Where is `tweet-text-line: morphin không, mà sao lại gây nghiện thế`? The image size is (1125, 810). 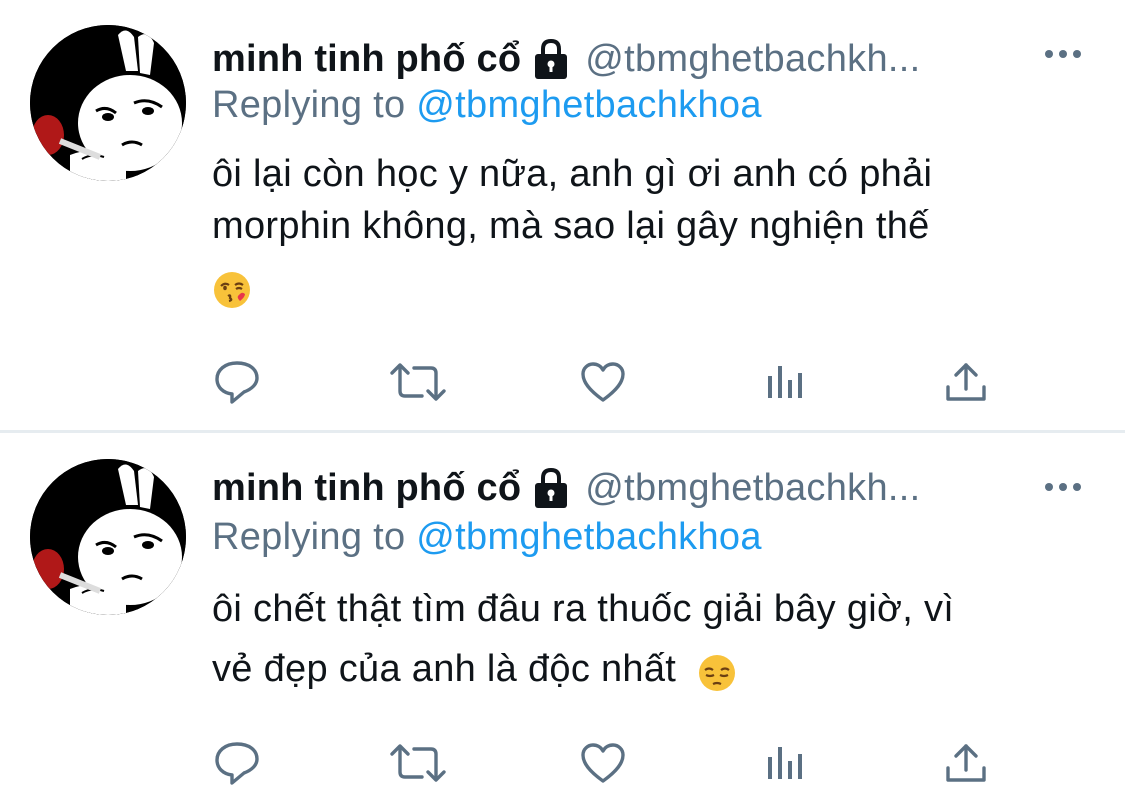
tweet-text-line: morphin không, mà sao lại gây nghiện thế is located at coordinates (571, 226).